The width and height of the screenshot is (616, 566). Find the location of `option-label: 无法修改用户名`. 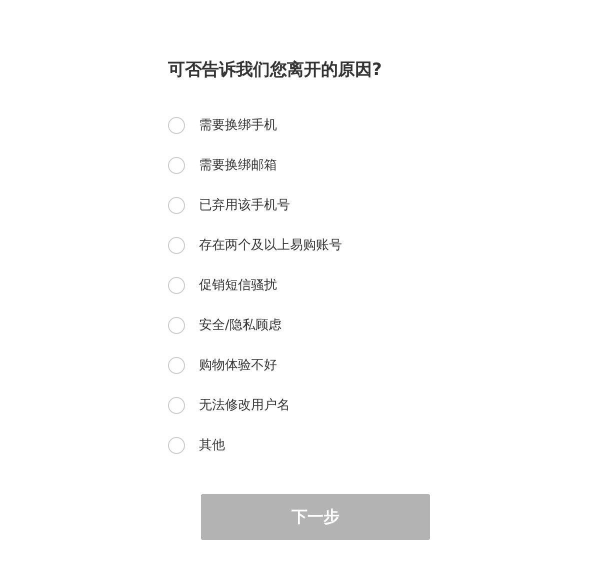

option-label: 无法修改用户名 is located at coordinates (244, 405).